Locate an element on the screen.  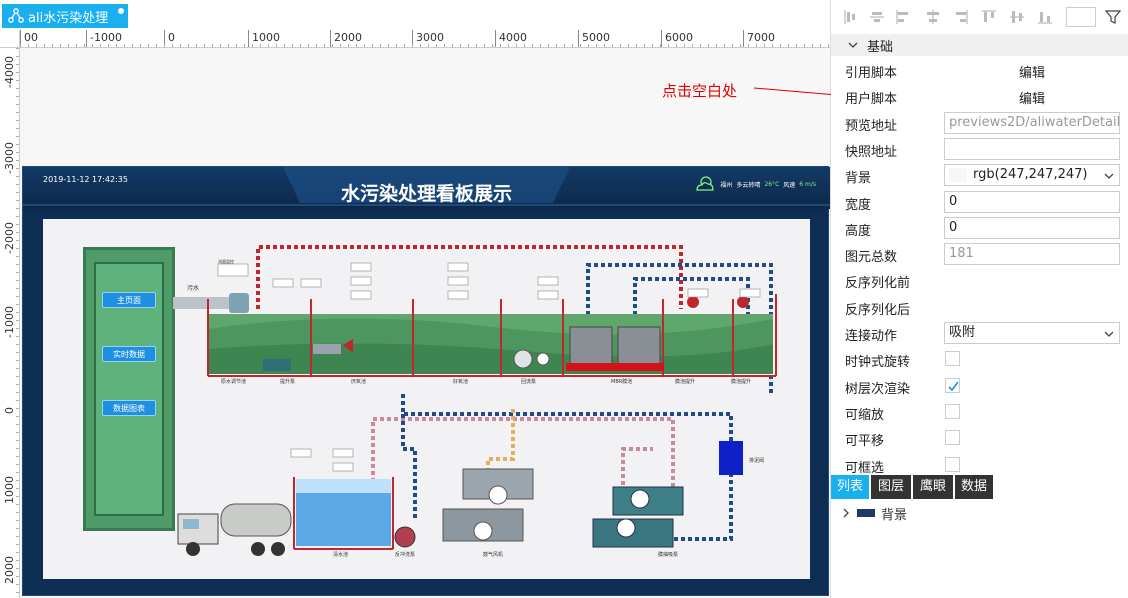
vertical-ruler: -4000 -3000 -2000 -1000 0 1000 2000 is located at coordinates (10, 323).